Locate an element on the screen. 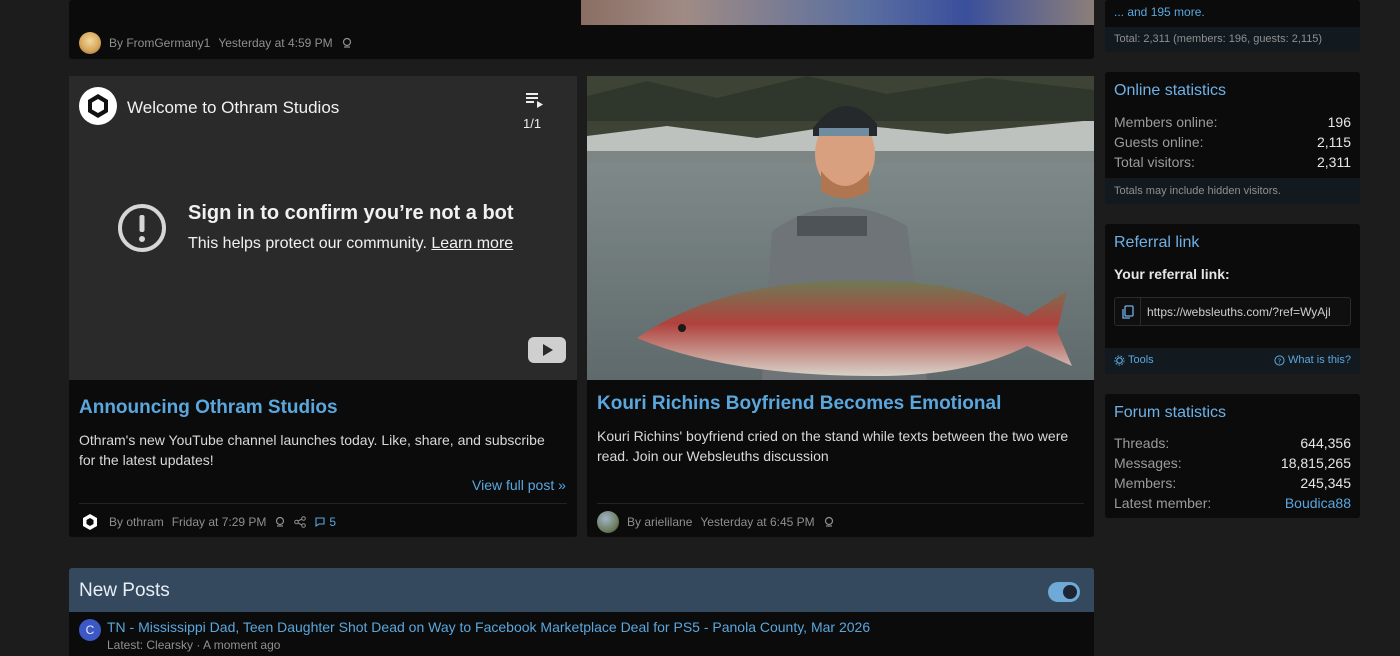 The height and width of the screenshot is (656, 1400). tools-label: Tools is located at coordinates (1141, 360).